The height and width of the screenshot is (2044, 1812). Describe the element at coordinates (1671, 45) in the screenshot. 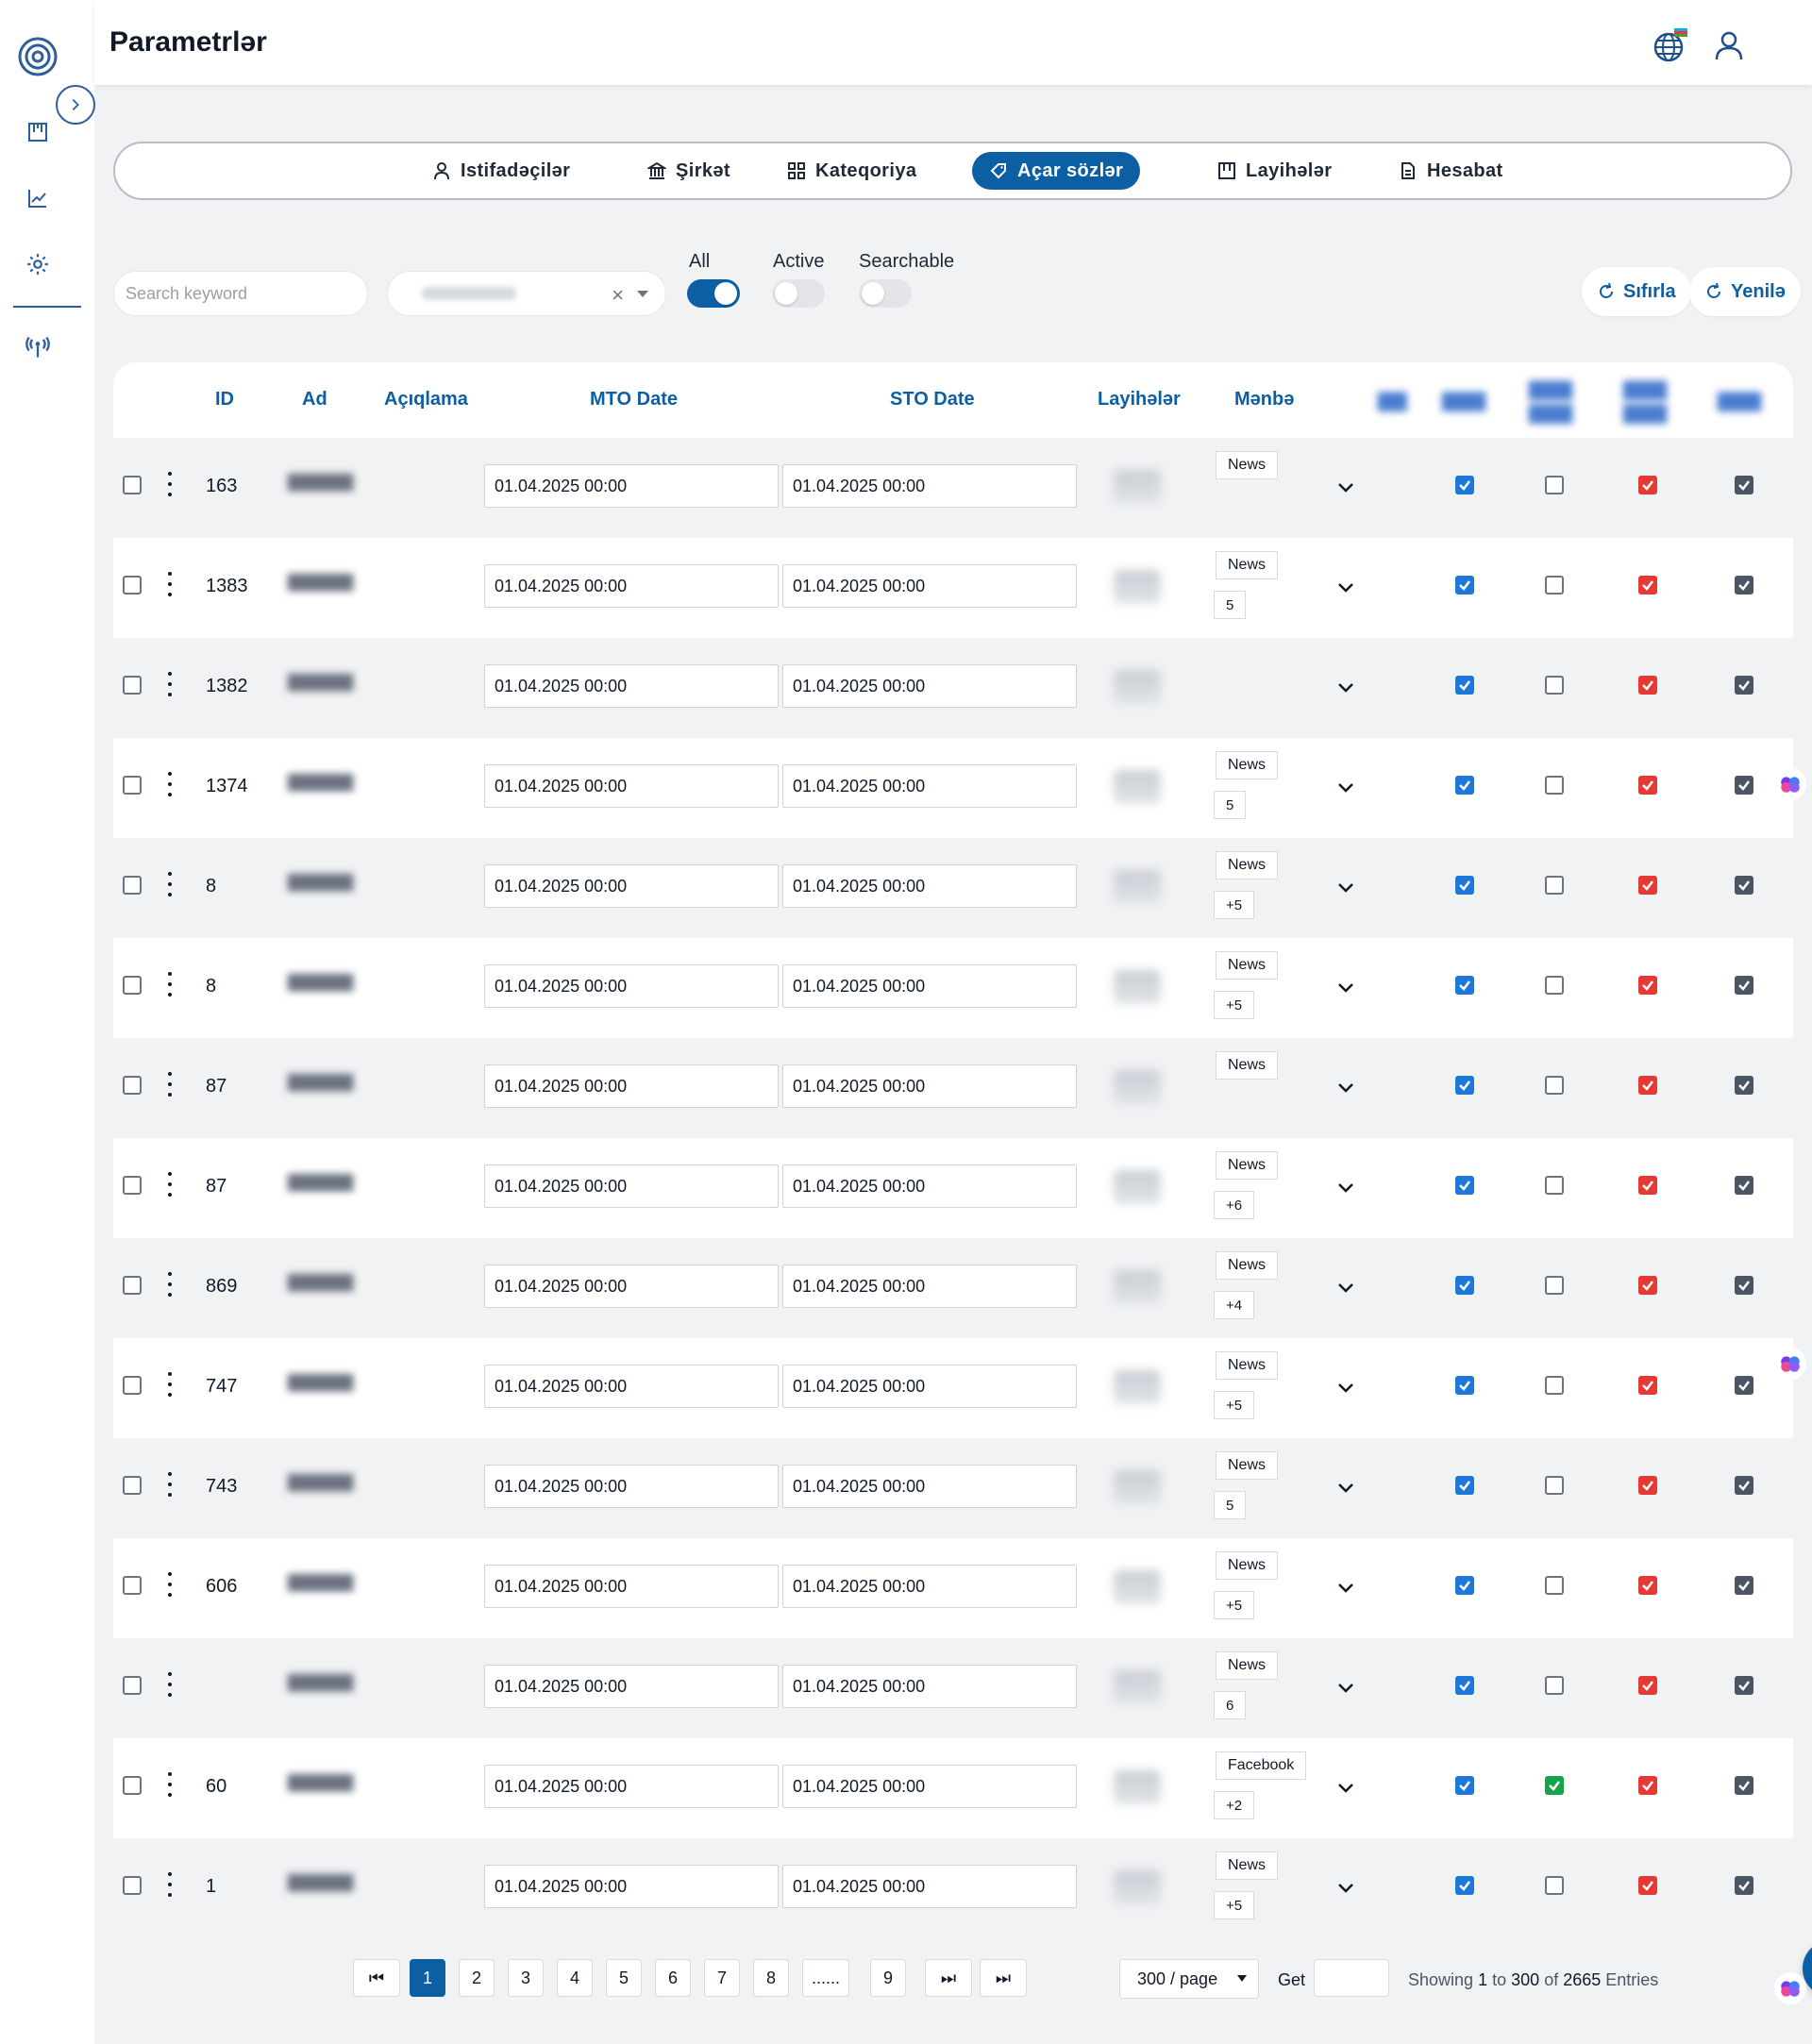

I see `language-globe-icon` at that location.